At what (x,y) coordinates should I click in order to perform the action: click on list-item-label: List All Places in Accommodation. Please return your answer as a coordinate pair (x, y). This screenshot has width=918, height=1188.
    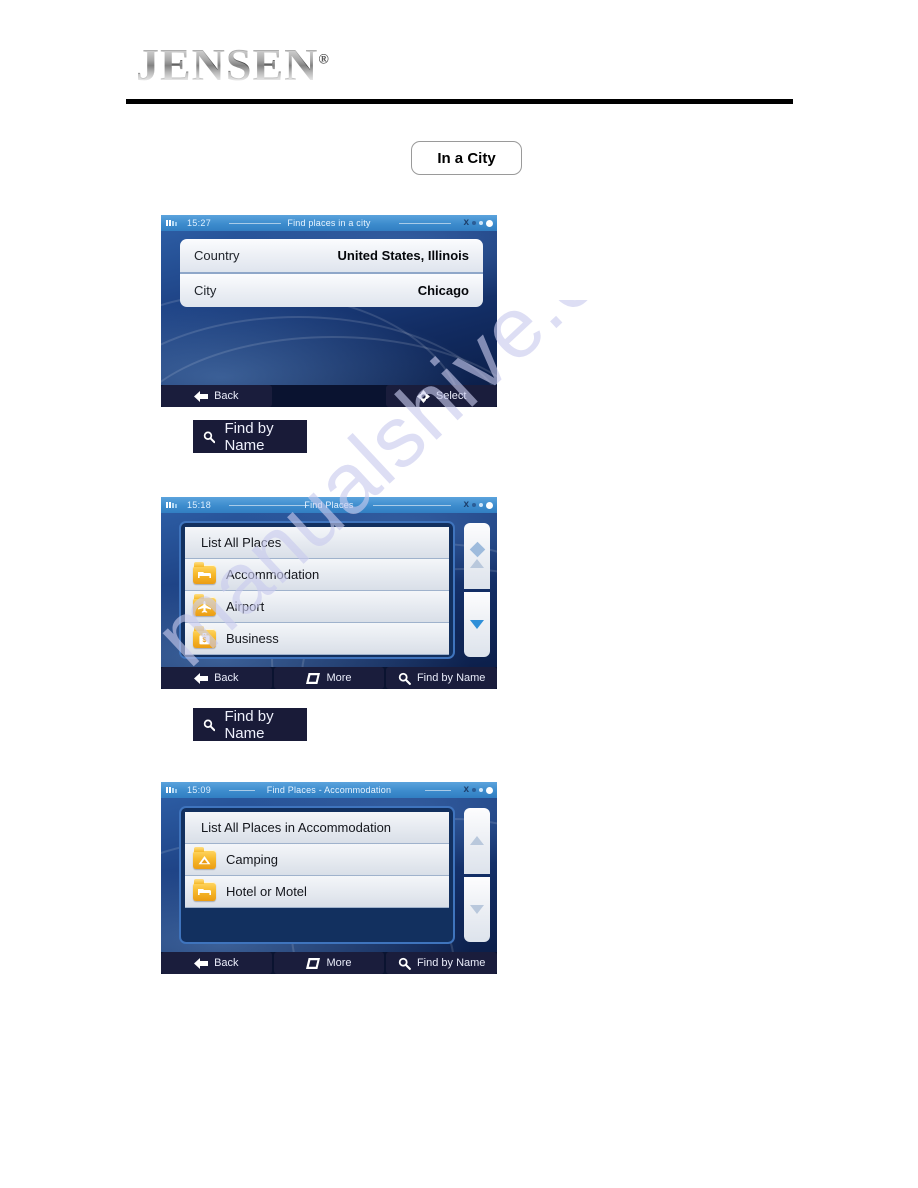
    Looking at the image, I should click on (296, 827).